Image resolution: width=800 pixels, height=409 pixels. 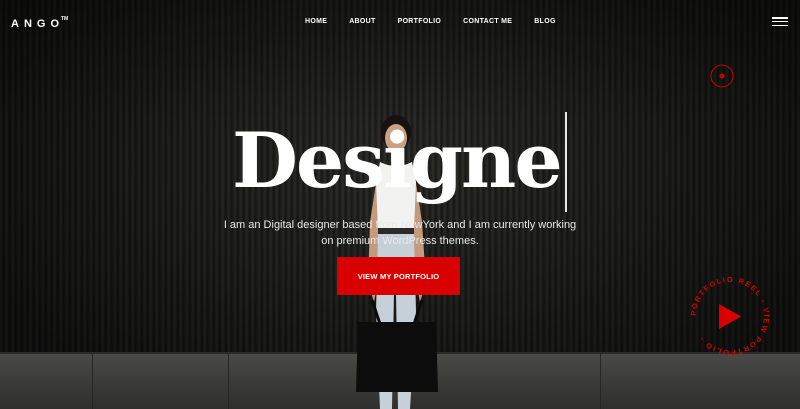 I want to click on nav-item-about: ABOUT, so click(x=362, y=21).